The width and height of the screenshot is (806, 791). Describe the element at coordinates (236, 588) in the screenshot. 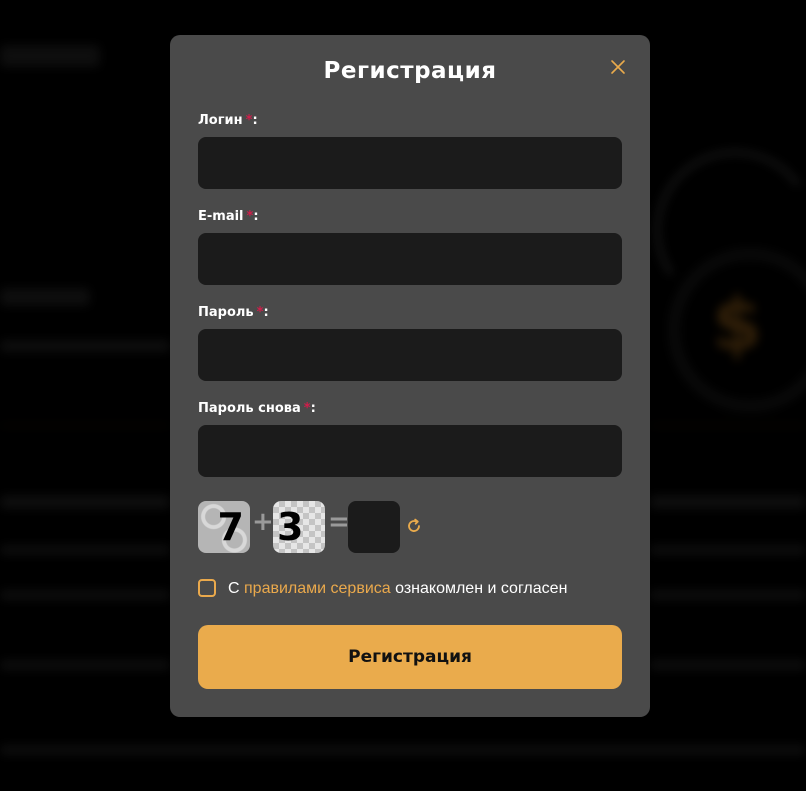

I see `agreement-prefix: С` at that location.